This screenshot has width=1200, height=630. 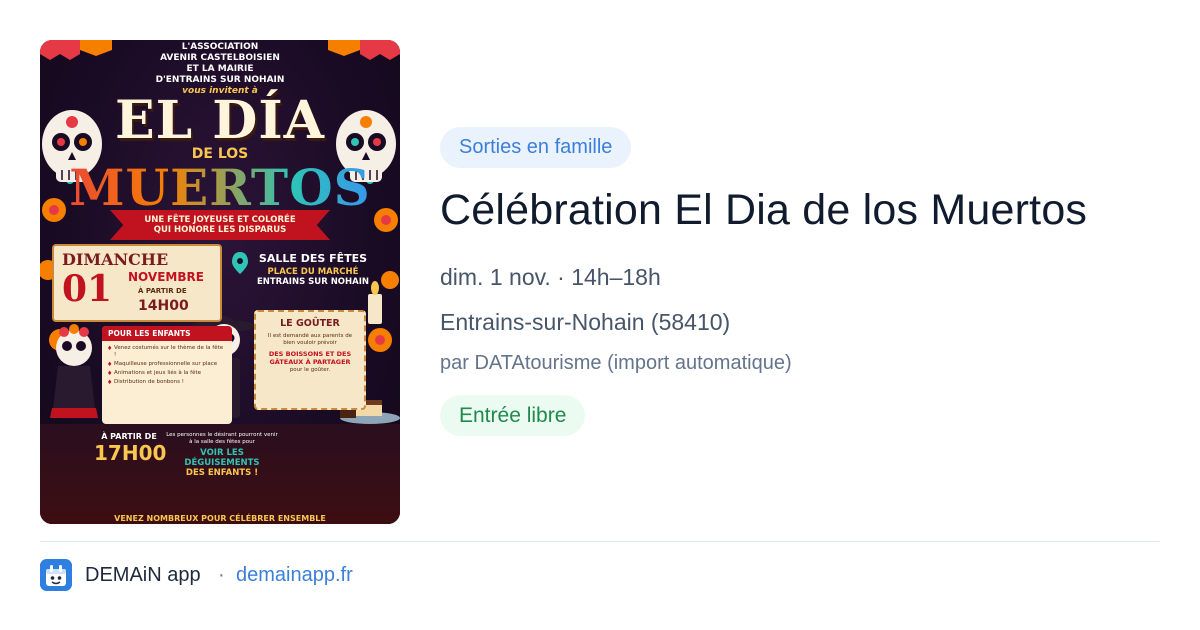 What do you see at coordinates (313, 258) in the screenshot?
I see `poster-venue-name: SALLE DES FÊTES` at bounding box center [313, 258].